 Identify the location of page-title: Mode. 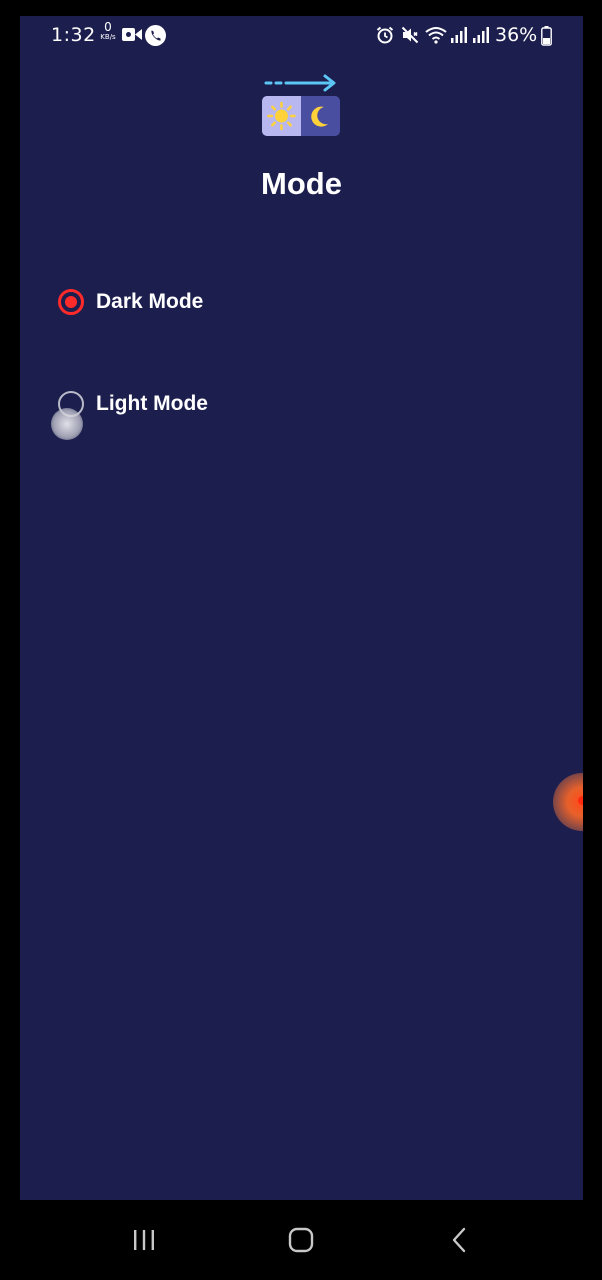
(301, 183).